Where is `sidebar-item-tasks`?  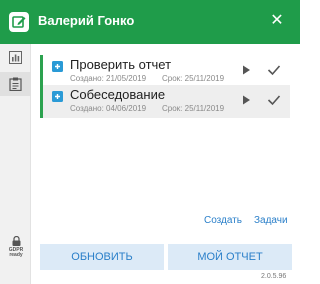 sidebar-item-tasks is located at coordinates (15, 84).